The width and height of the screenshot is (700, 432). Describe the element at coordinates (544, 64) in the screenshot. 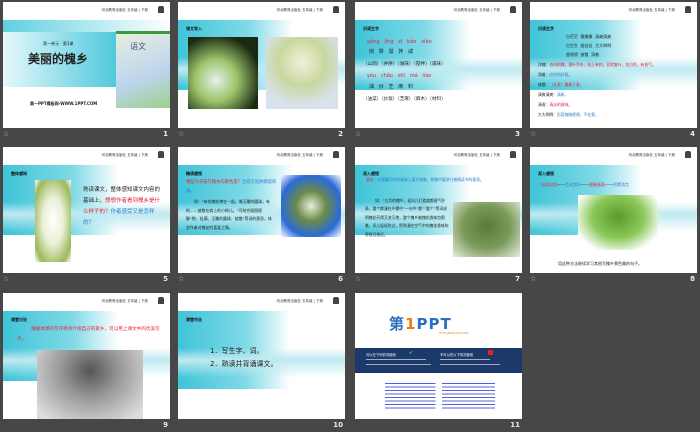

I see `term: 洋槐：` at that location.